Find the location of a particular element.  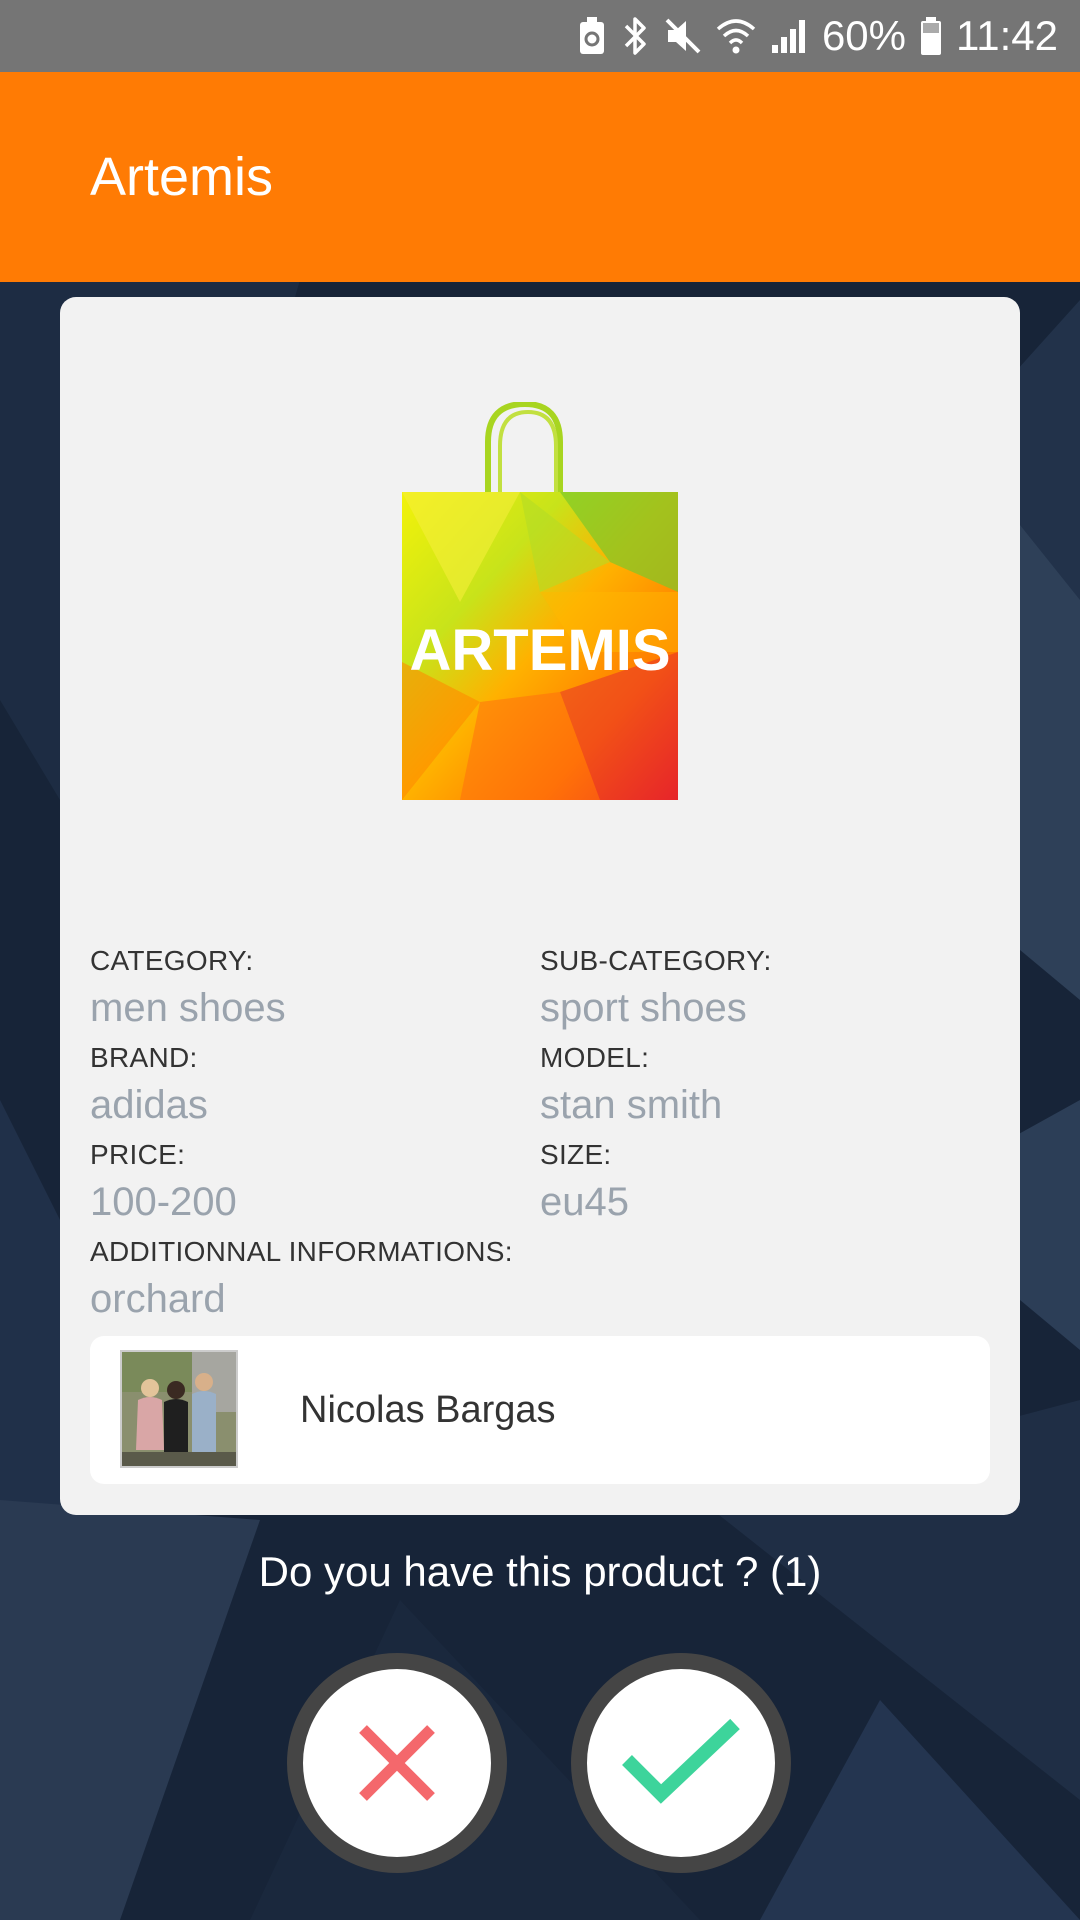

model-value: stan smith is located at coordinates (631, 1105).